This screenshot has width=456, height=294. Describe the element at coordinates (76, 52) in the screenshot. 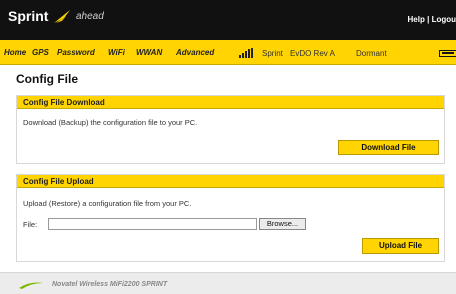

I see `nav-password: Password` at that location.